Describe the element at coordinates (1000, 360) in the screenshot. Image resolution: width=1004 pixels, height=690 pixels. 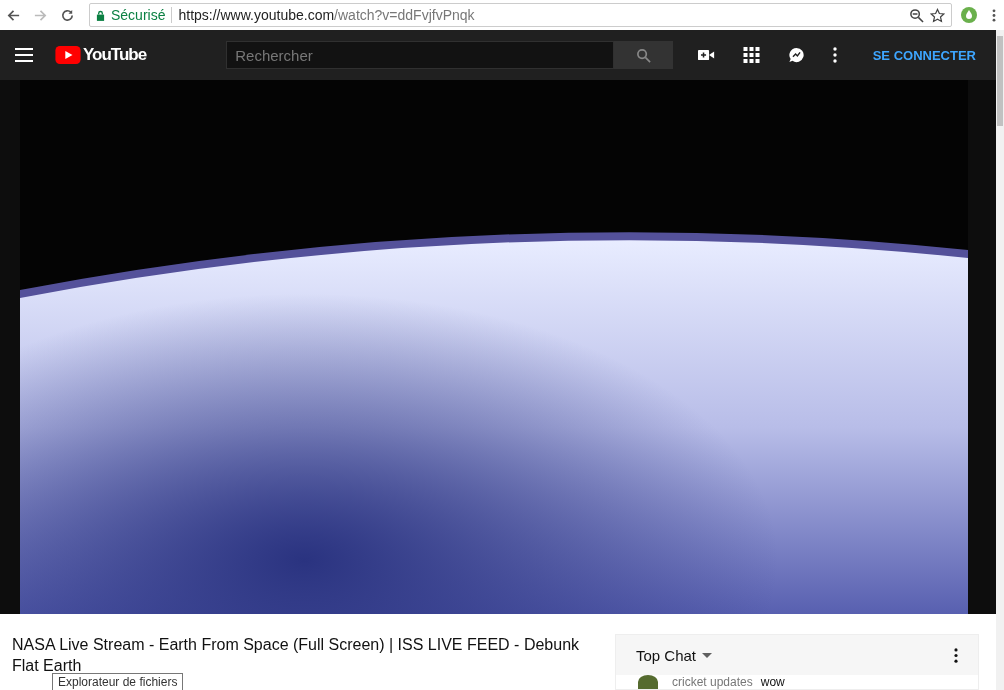
I see `scrollbar` at that location.